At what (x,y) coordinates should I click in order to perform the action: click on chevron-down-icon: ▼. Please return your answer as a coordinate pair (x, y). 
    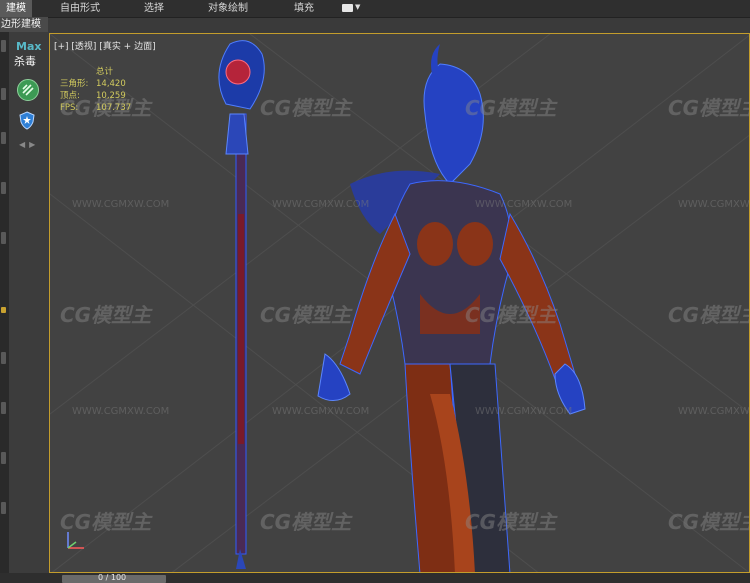
    Looking at the image, I should click on (358, 7).